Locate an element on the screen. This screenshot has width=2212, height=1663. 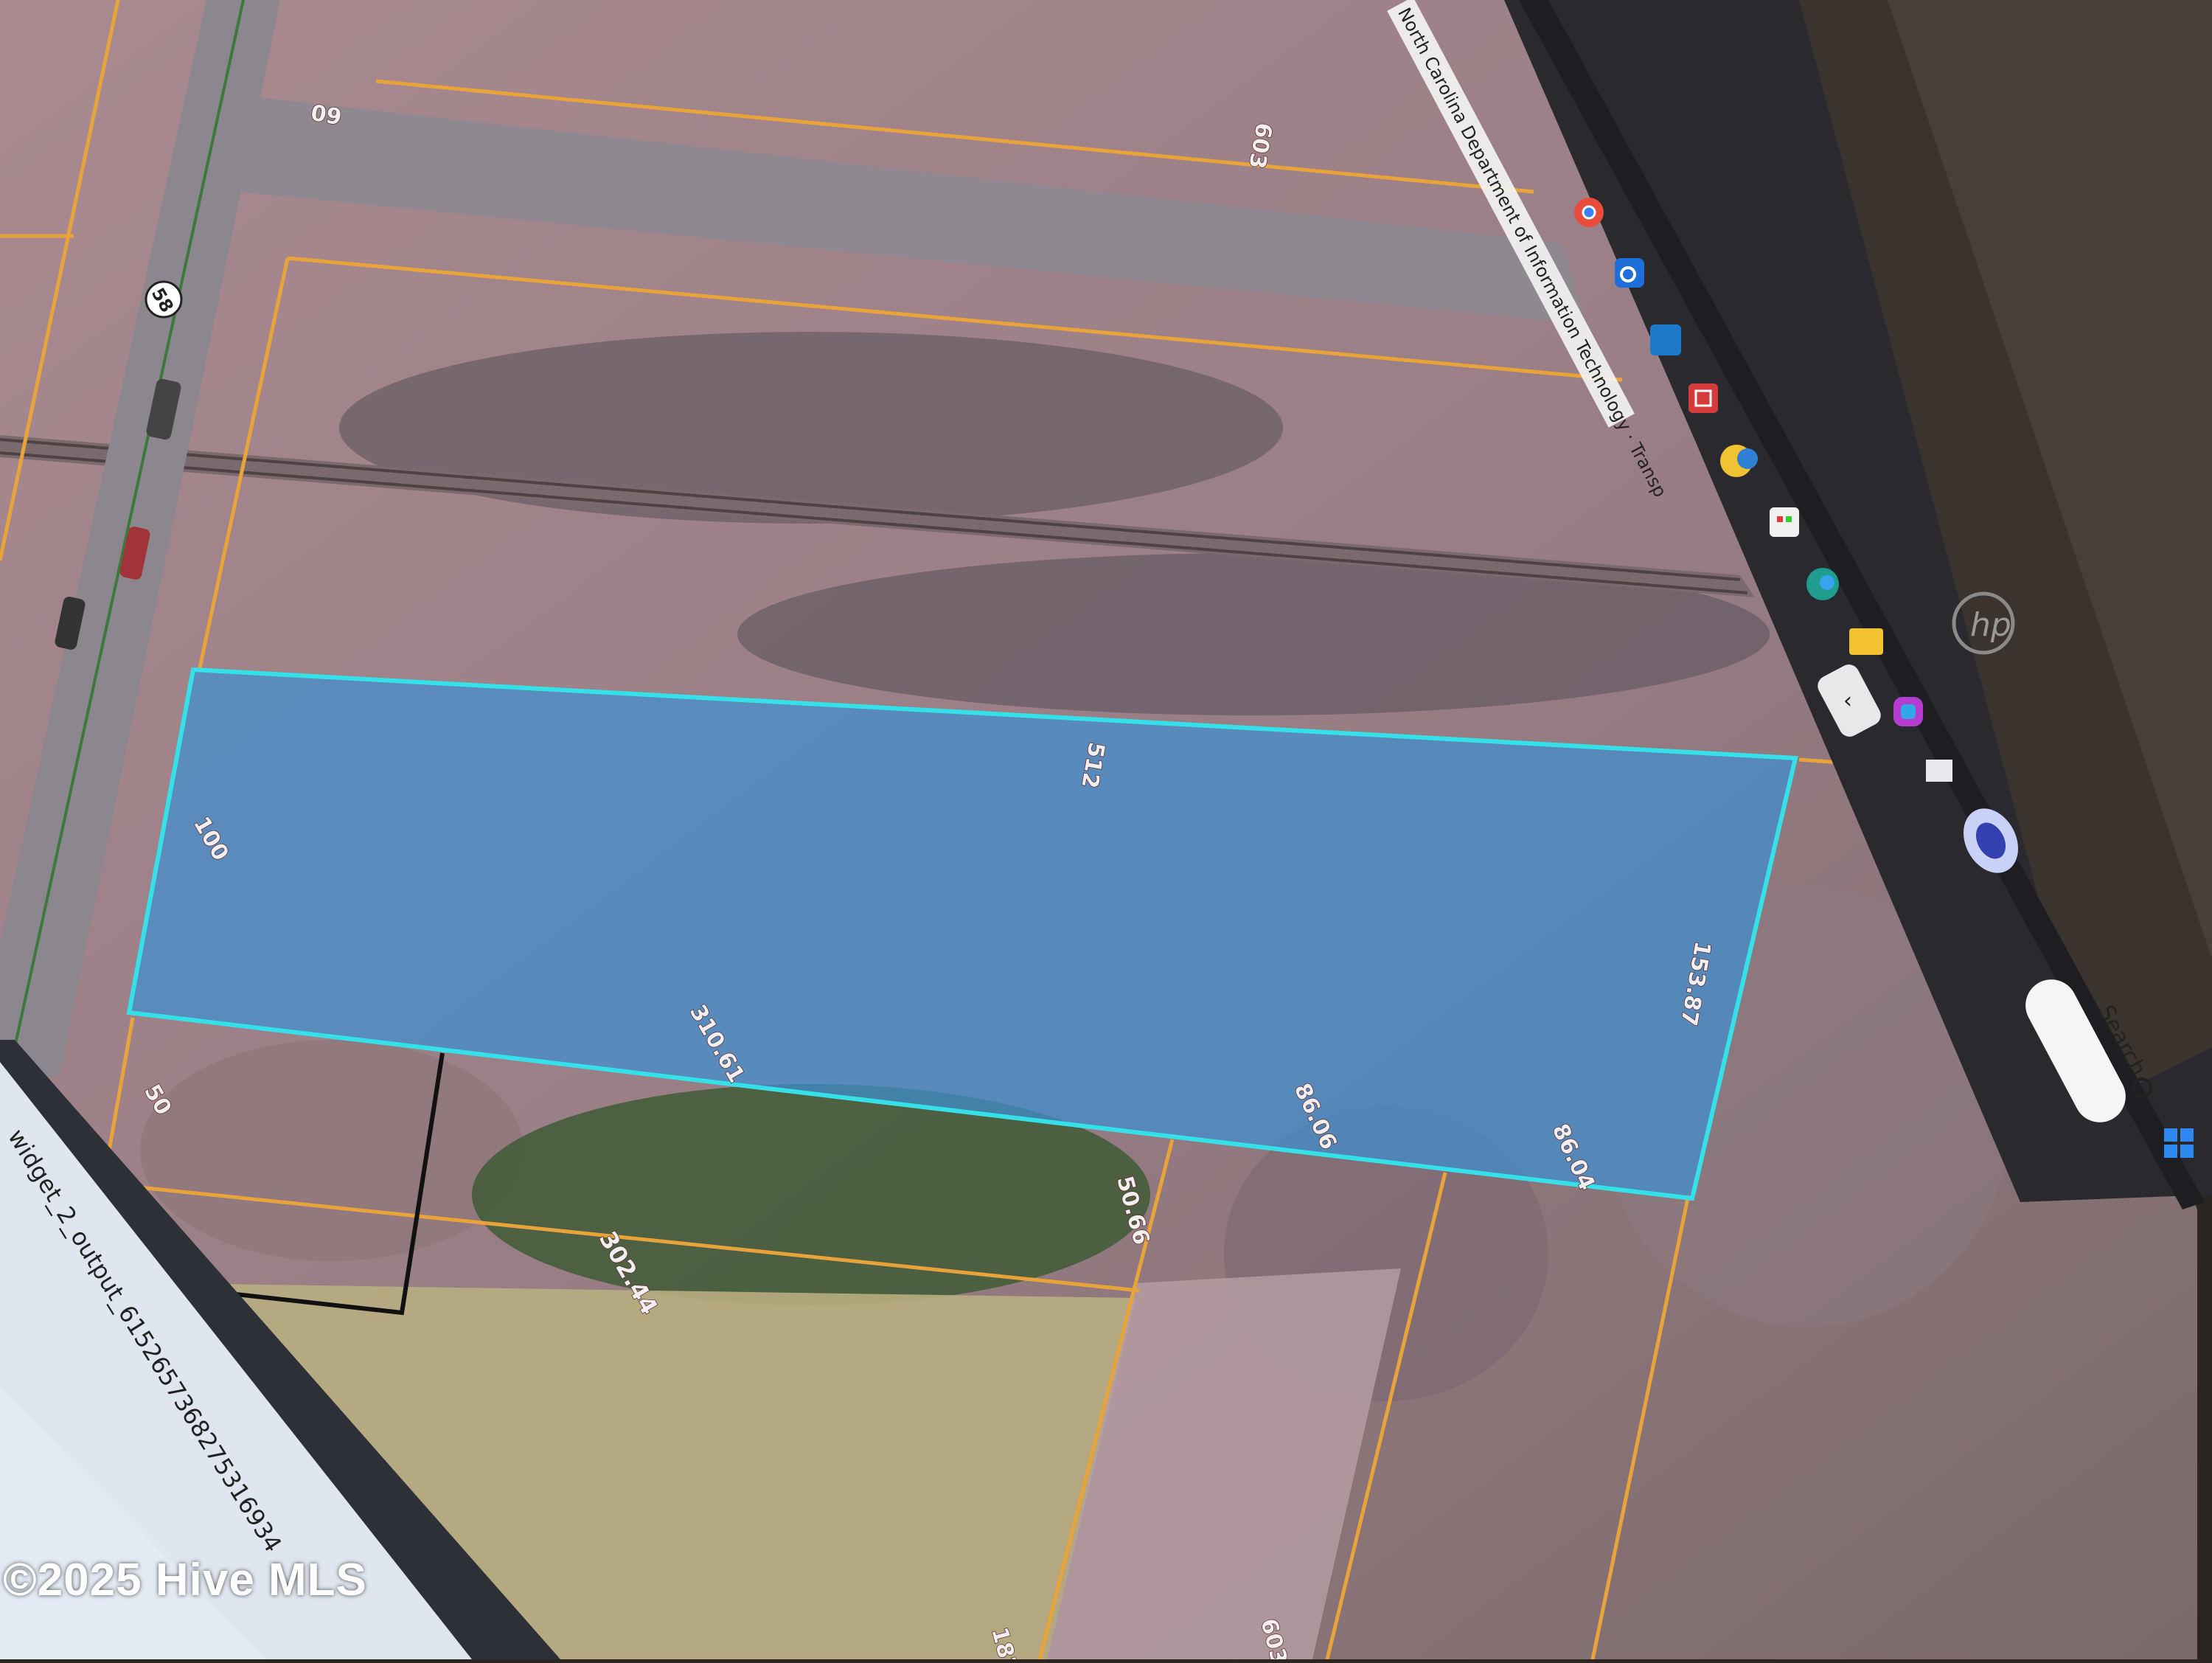
label-road-60: 60 is located at coordinates (326, 113).